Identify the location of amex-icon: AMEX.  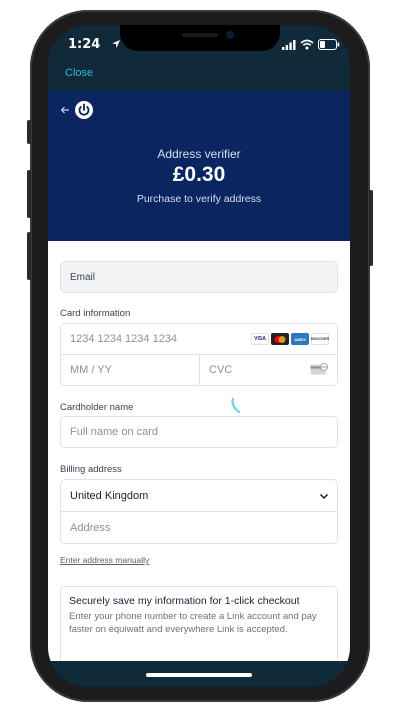
(300, 339).